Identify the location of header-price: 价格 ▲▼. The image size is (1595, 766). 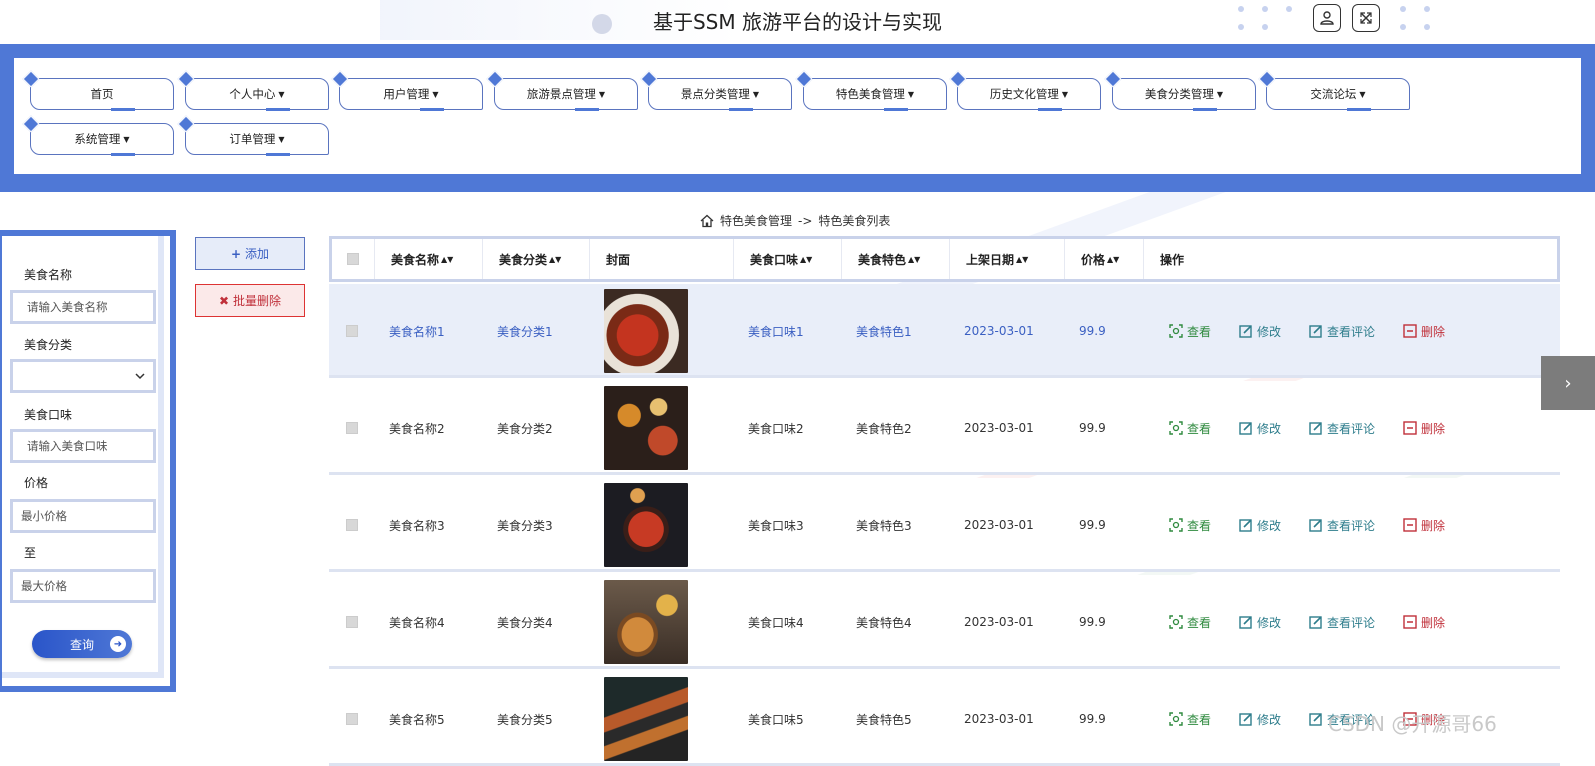
(1104, 259).